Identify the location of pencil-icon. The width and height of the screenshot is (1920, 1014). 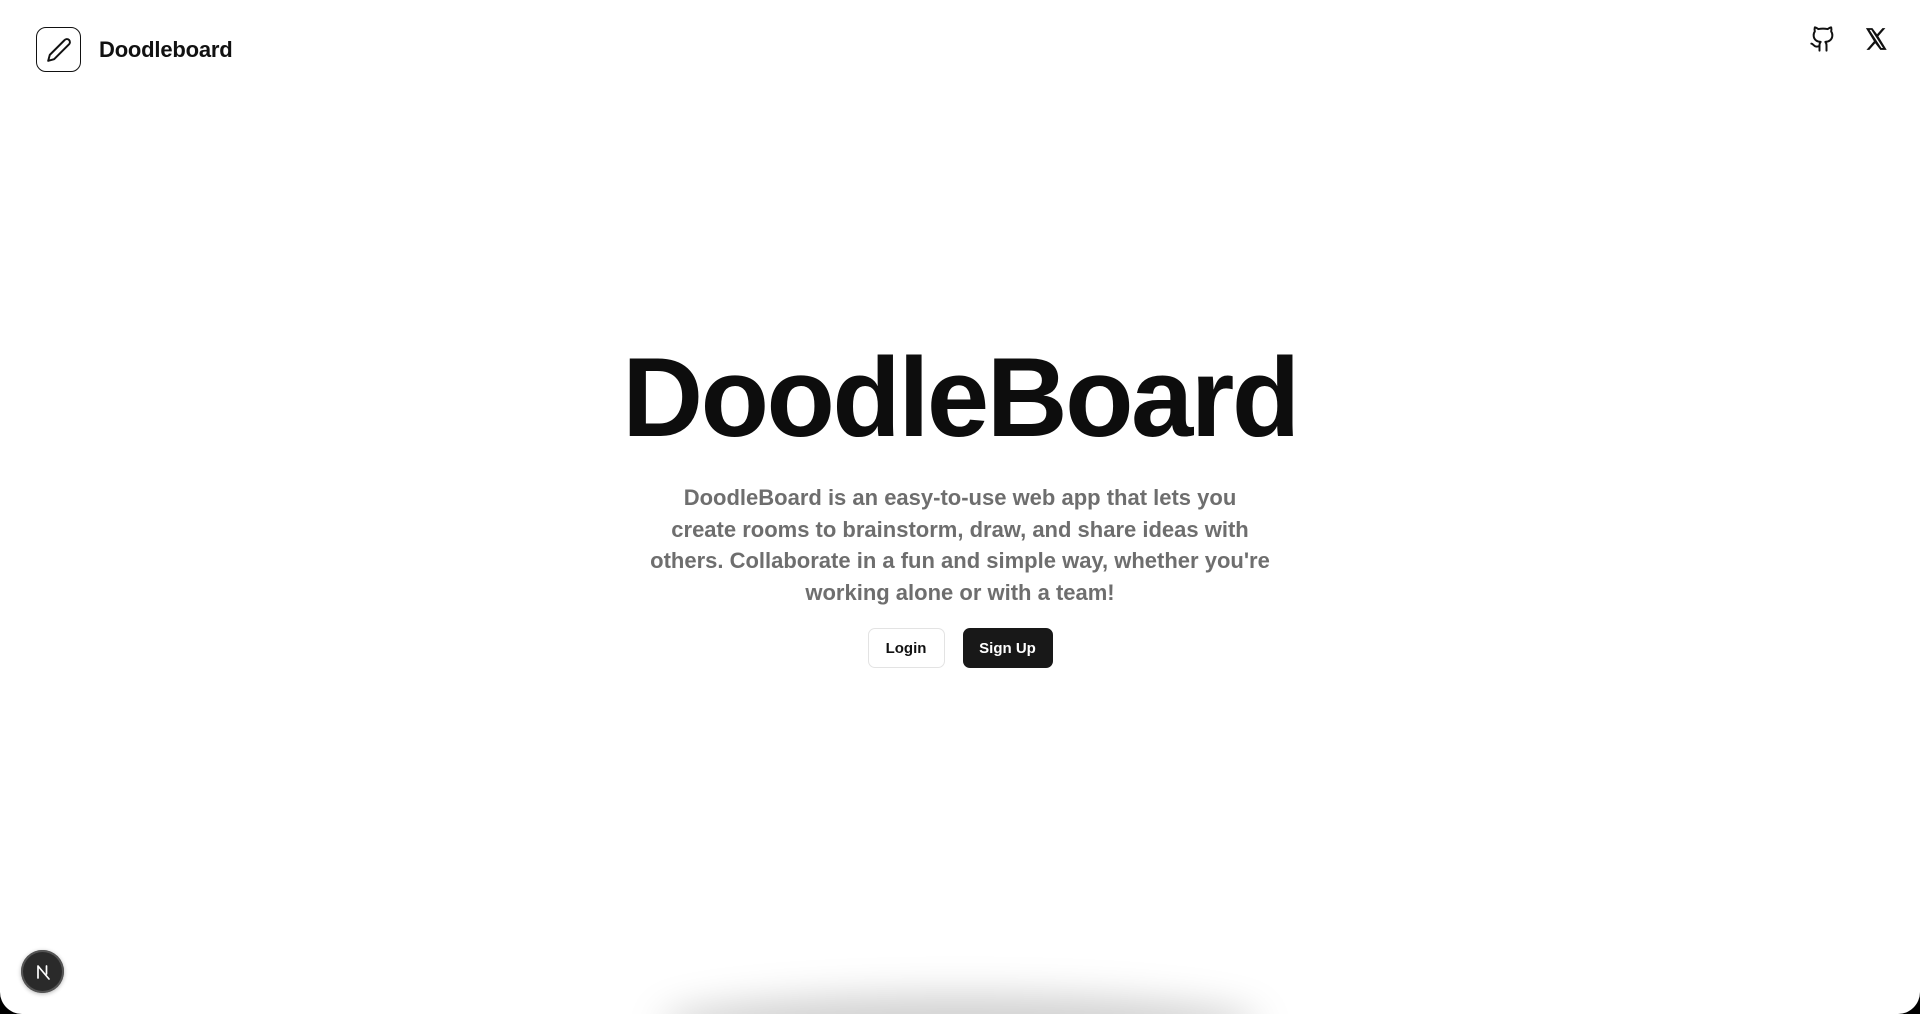
(58, 49).